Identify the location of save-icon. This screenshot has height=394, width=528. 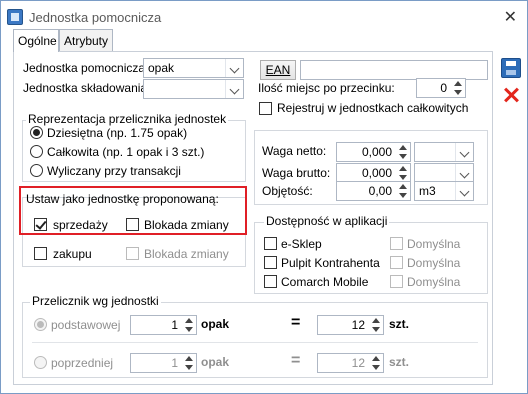
(511, 68).